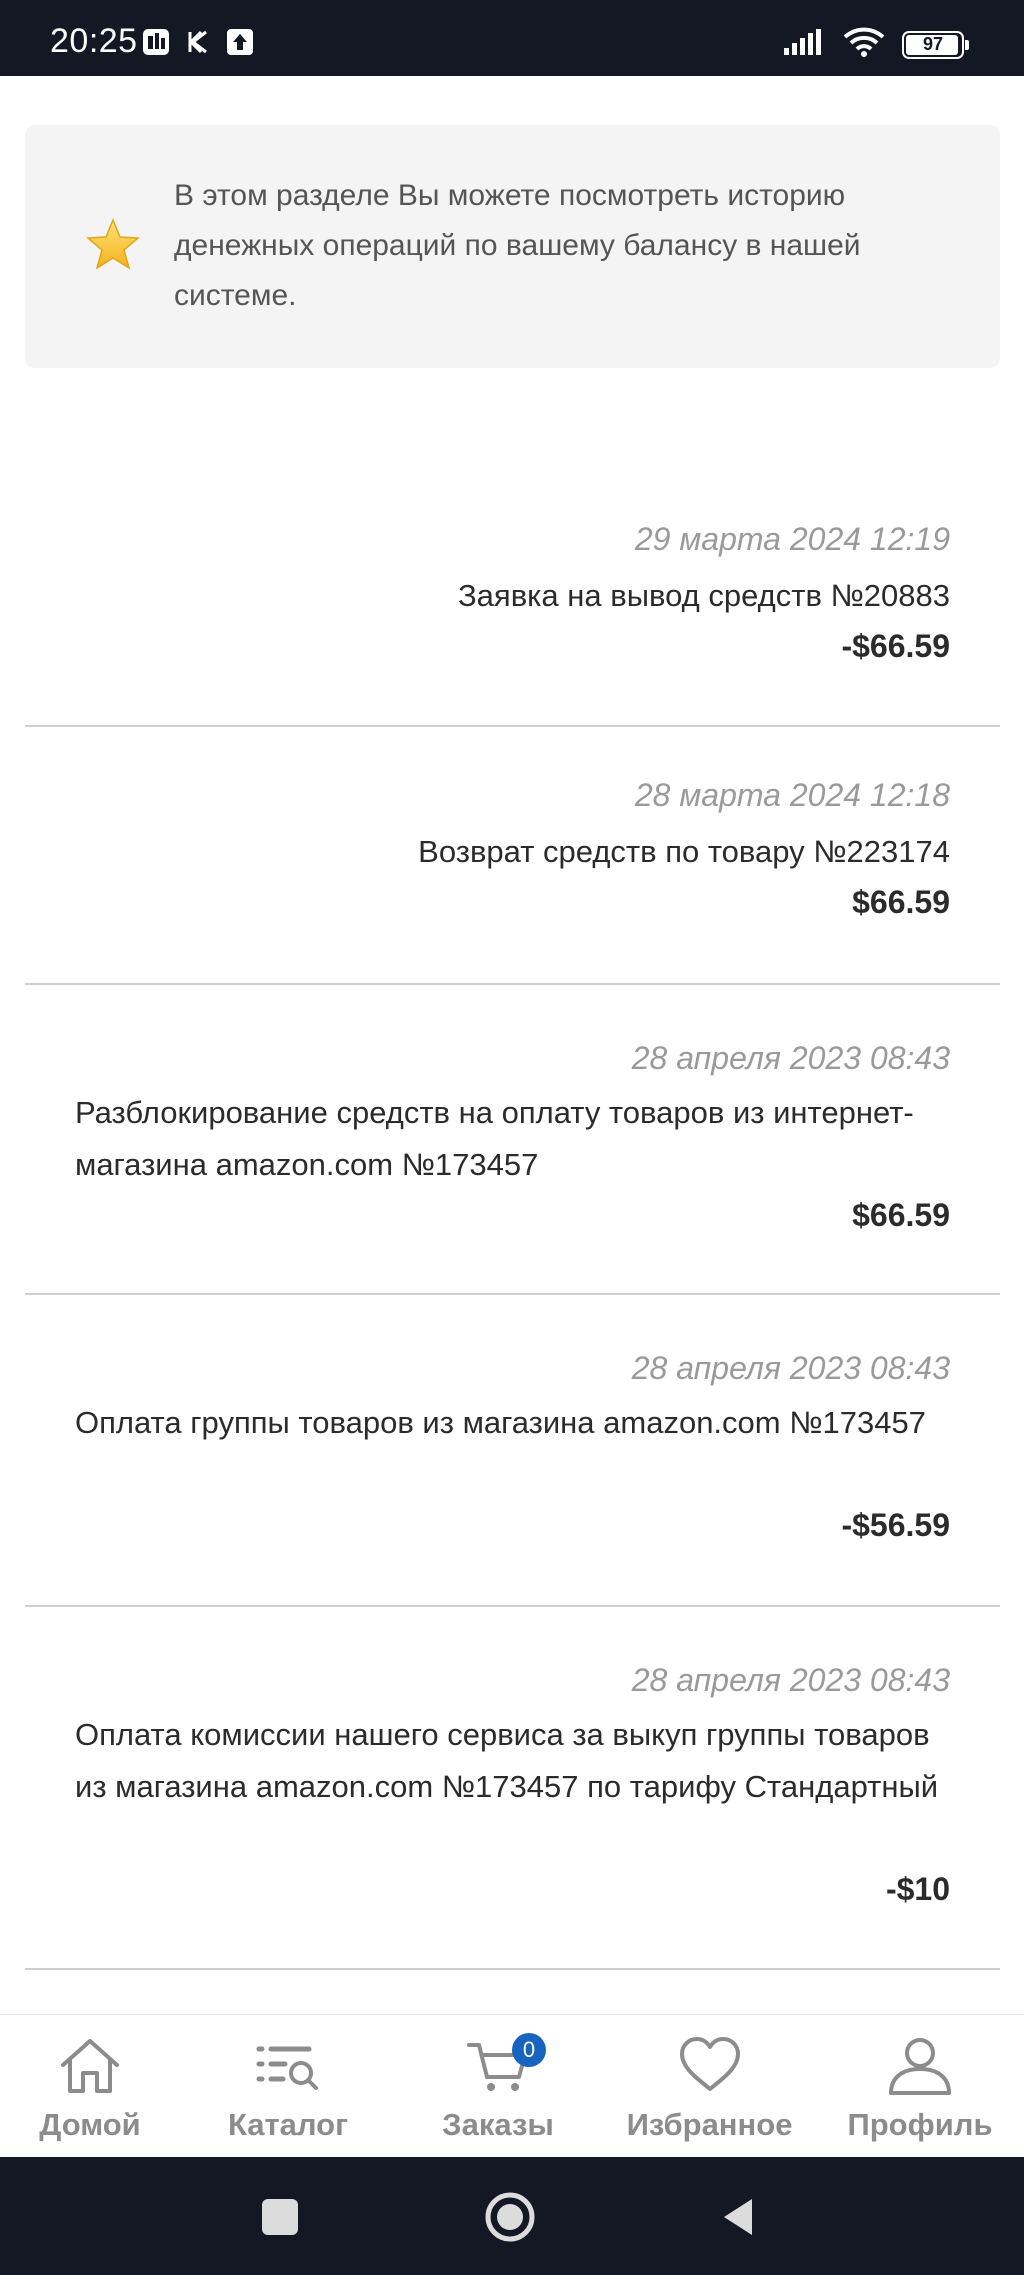 The image size is (1024, 2275). I want to click on nav-orders: 0 Заказы, so click(498, 2086).